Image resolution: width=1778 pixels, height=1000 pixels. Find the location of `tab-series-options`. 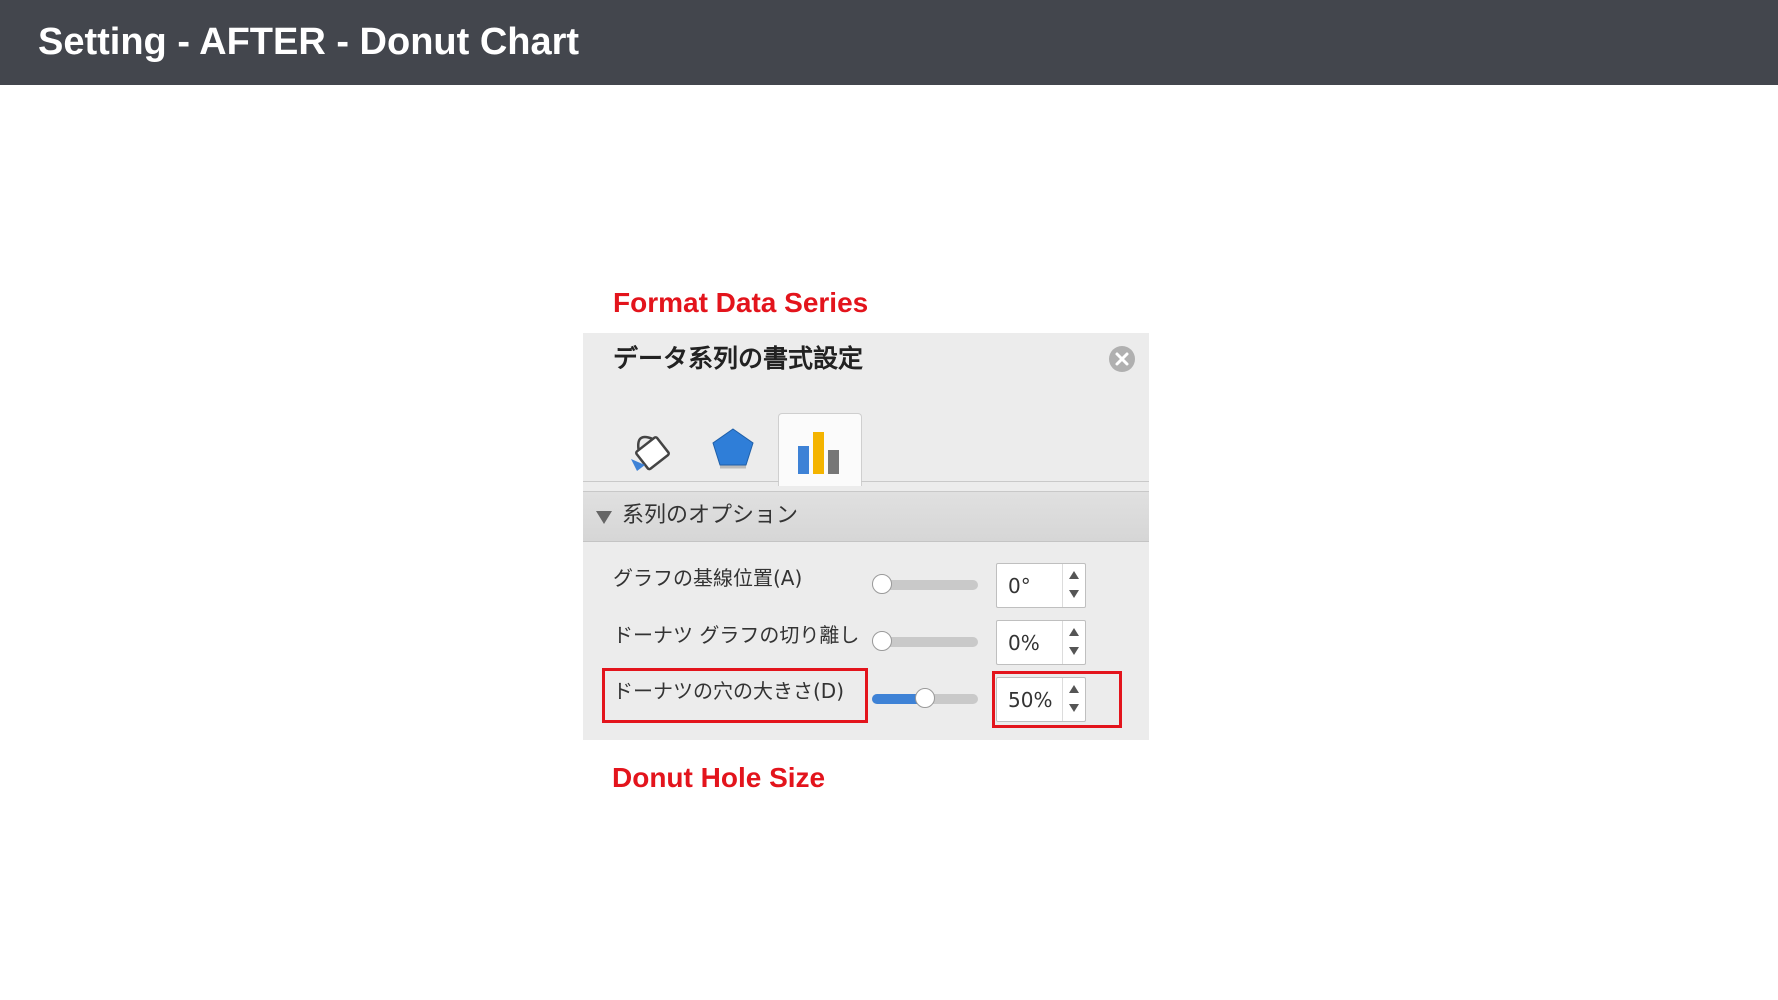

tab-series-options is located at coordinates (820, 449).